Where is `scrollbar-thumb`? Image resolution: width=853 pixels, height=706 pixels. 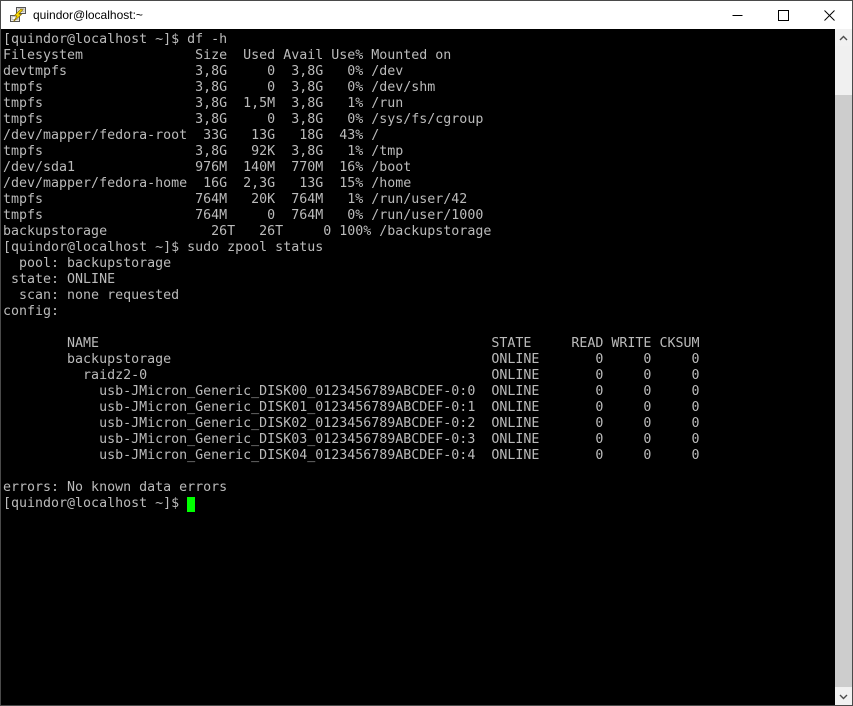
scrollbar-thumb is located at coordinates (843, 391).